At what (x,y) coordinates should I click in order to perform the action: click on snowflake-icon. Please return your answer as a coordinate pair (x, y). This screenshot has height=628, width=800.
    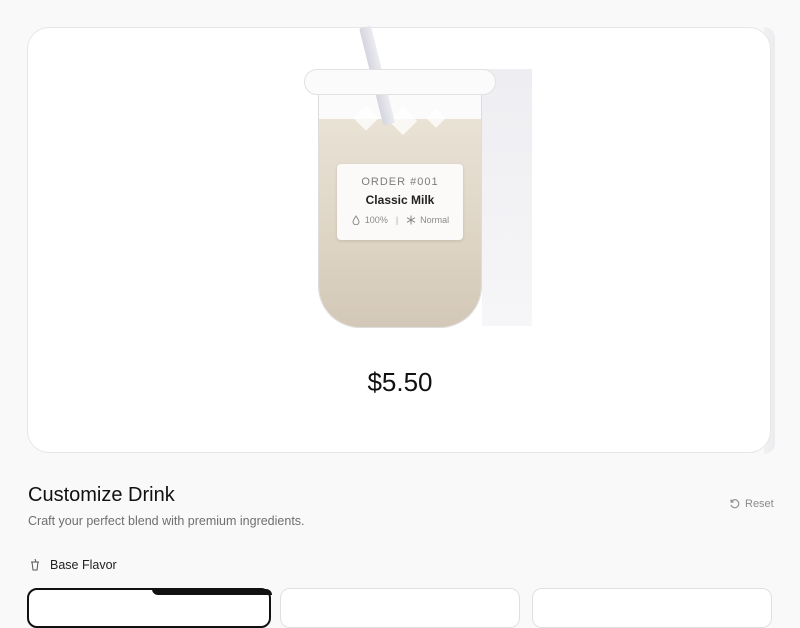
    Looking at the image, I should click on (411, 220).